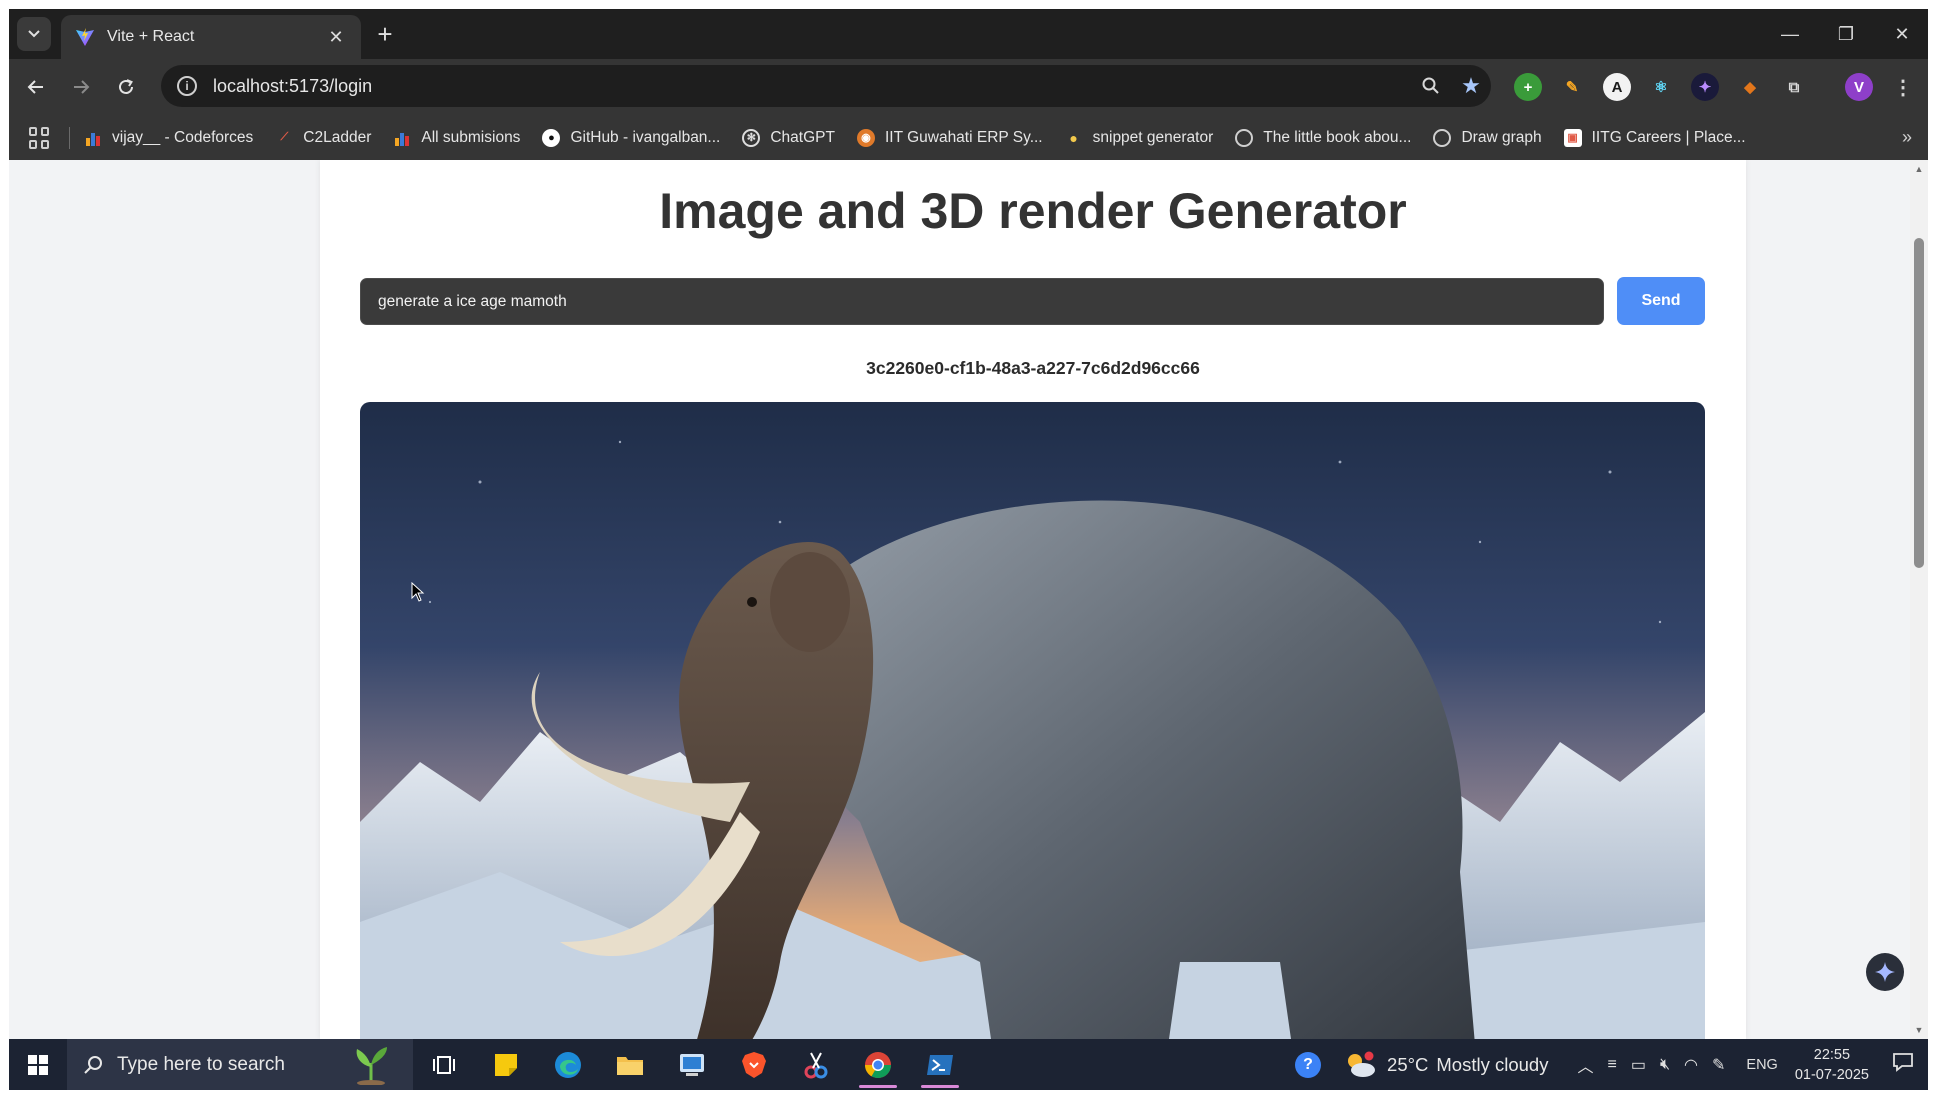  I want to click on search-icon, so click(93, 1064).